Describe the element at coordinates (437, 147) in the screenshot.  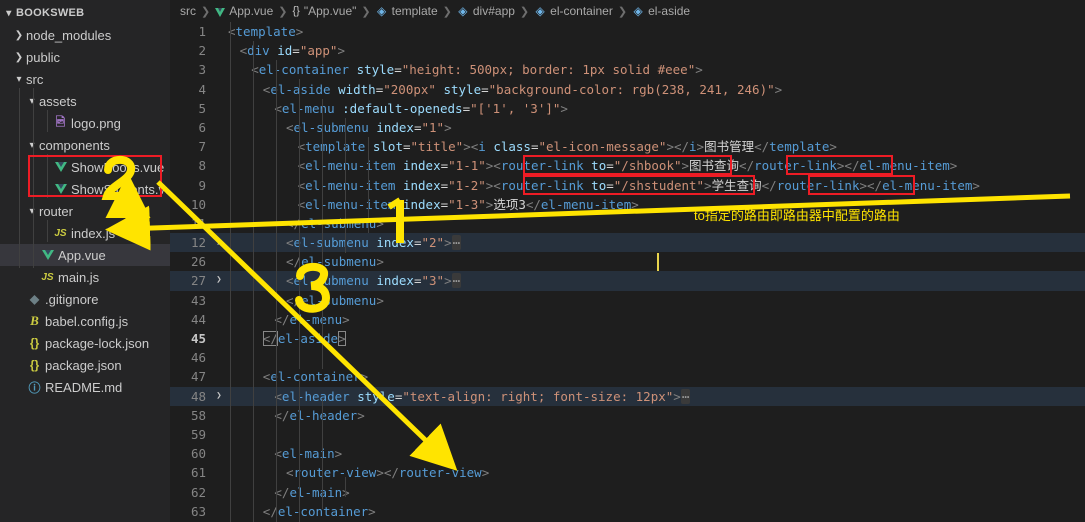
I see `code-token: "title"` at that location.